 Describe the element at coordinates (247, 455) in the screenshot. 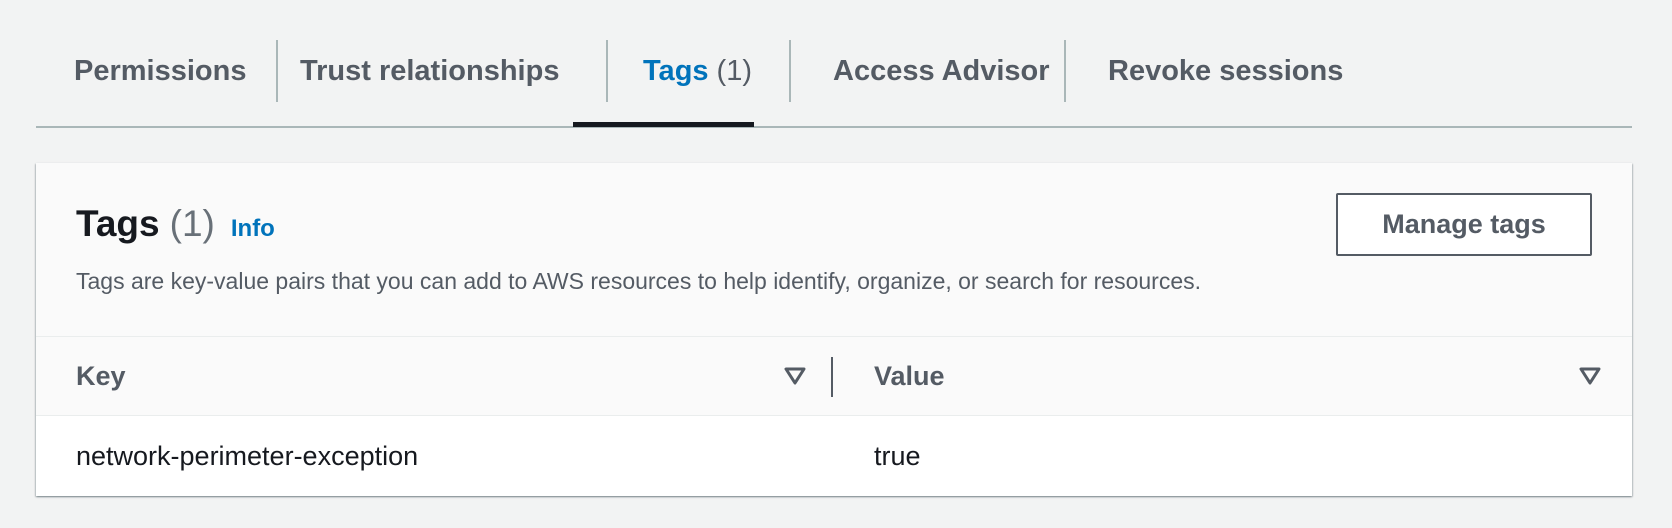

I see `tag-key-cell: network-perimeter-exception` at that location.